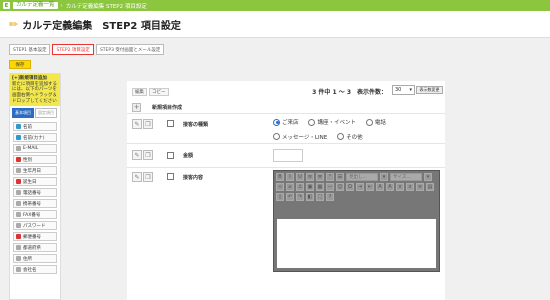 The image size is (550, 300). I want to click on tab-fixed-items: 固定項目, so click(46, 113).